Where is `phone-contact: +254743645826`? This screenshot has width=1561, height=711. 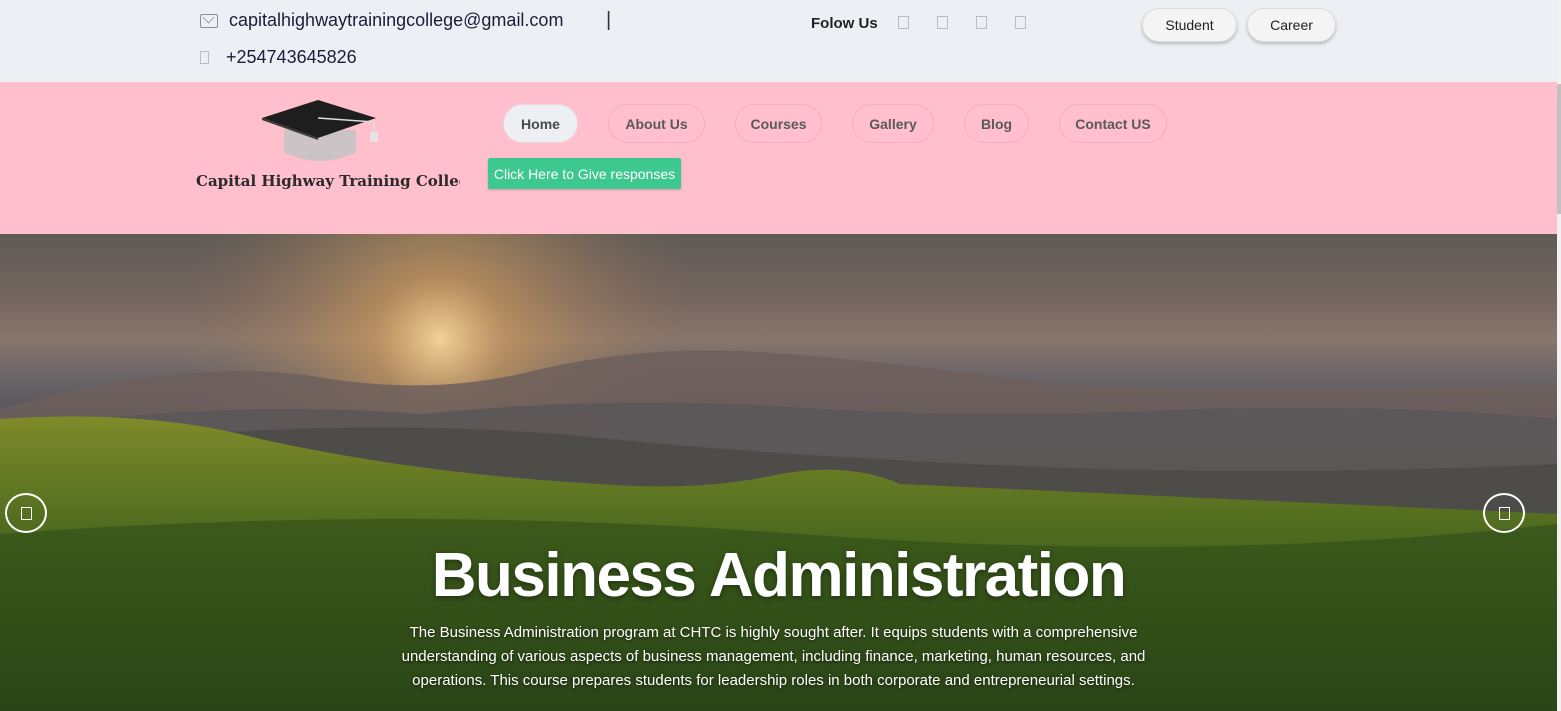 phone-contact: +254743645826 is located at coordinates (278, 57).